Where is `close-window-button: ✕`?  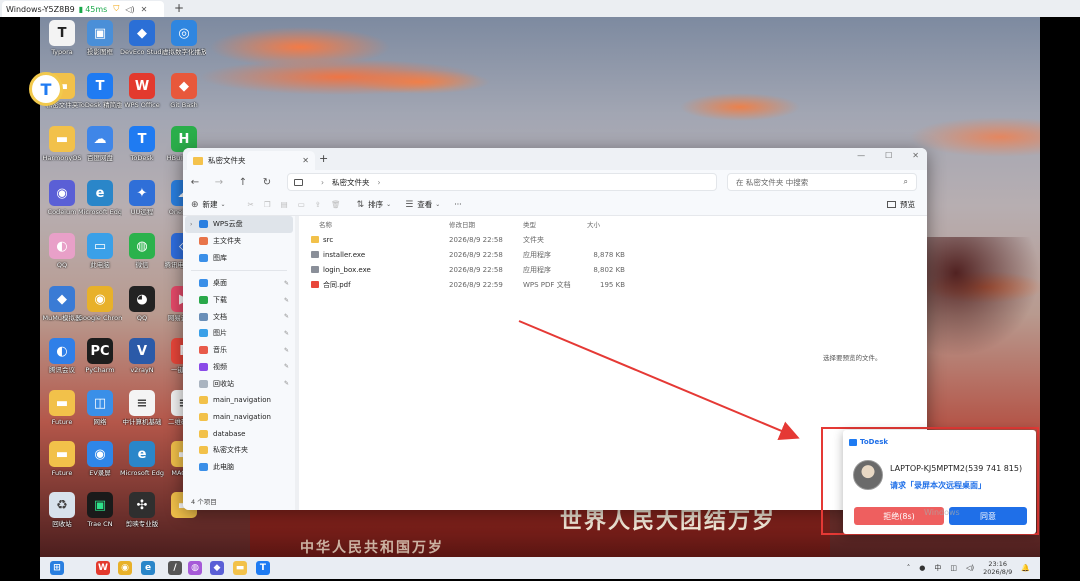 close-window-button: ✕ is located at coordinates (915, 155).